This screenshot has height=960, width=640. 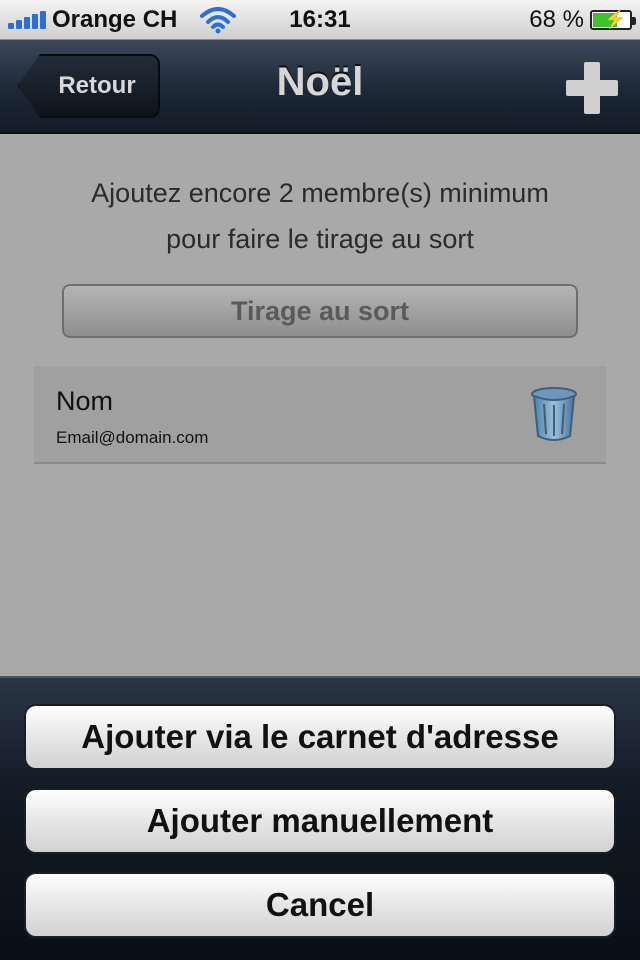 I want to click on back-button: Retour, so click(x=89, y=86).